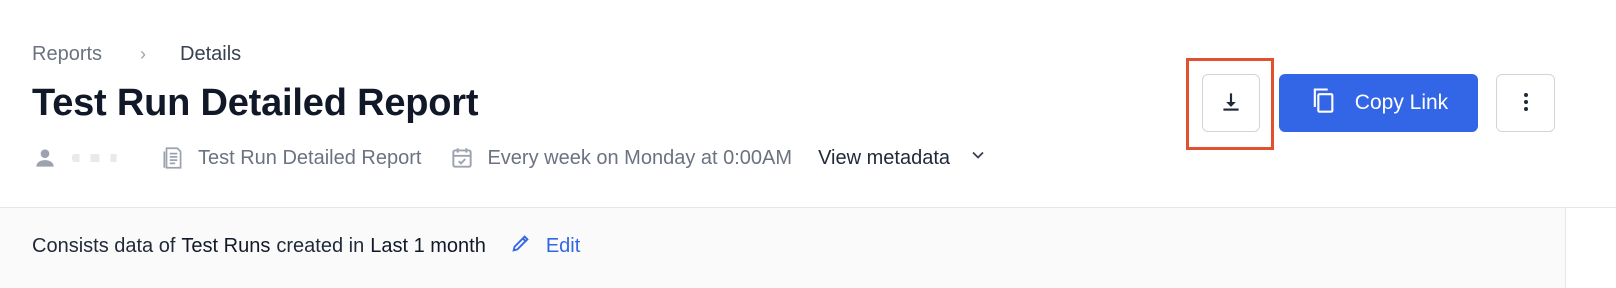  What do you see at coordinates (320, 245) in the screenshot?
I see `summary-middle: created in` at bounding box center [320, 245].